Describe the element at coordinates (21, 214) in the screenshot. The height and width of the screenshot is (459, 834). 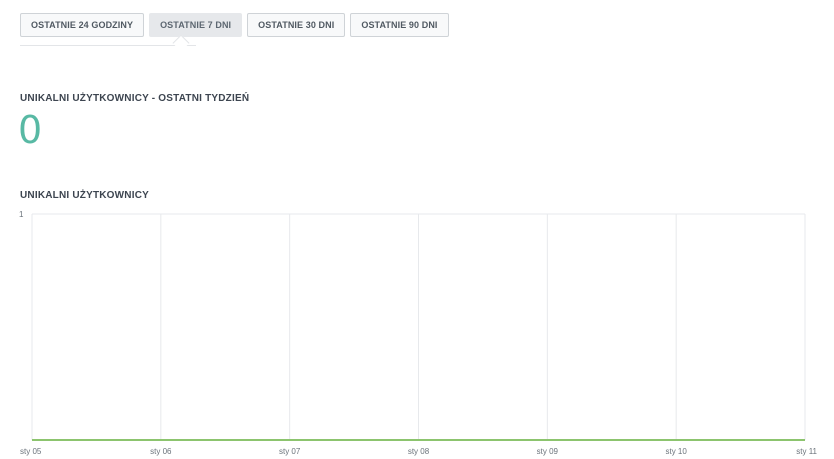
I see `y-tick-label: 1` at that location.